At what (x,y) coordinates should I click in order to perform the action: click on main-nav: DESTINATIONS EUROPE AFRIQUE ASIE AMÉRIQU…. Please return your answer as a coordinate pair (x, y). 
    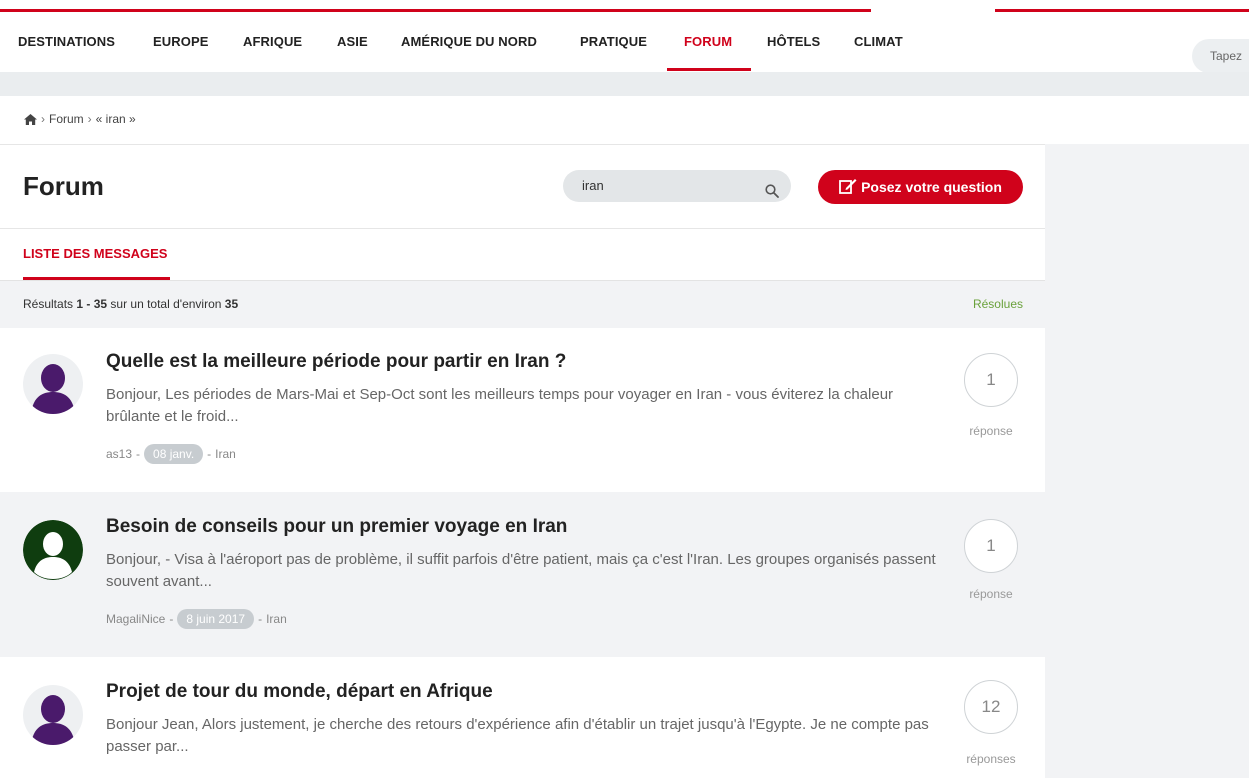
    Looking at the image, I should click on (624, 42).